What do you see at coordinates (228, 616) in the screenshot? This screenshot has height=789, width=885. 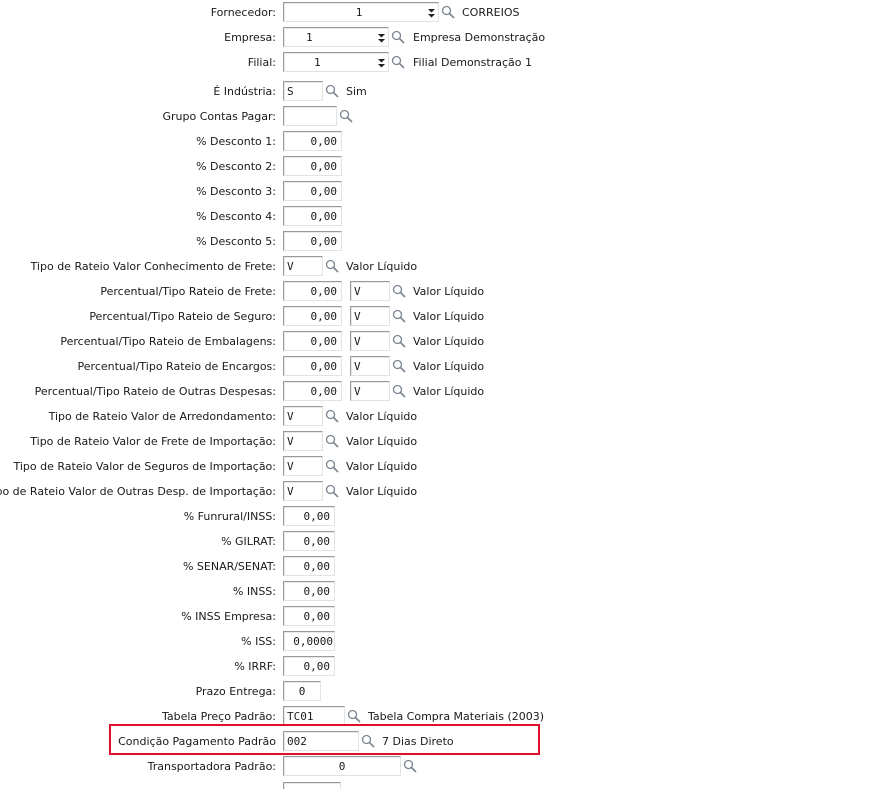 I see `inss-empresa-label: % INSS Empresa:` at bounding box center [228, 616].